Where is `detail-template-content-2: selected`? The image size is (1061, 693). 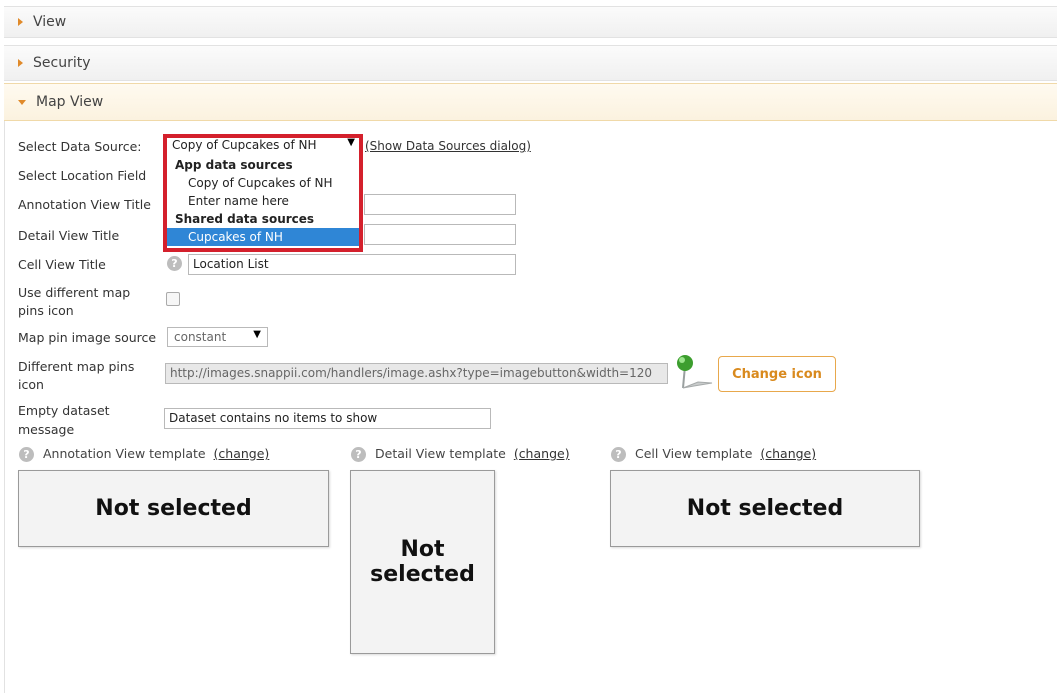
detail-template-content-2: selected is located at coordinates (422, 574).